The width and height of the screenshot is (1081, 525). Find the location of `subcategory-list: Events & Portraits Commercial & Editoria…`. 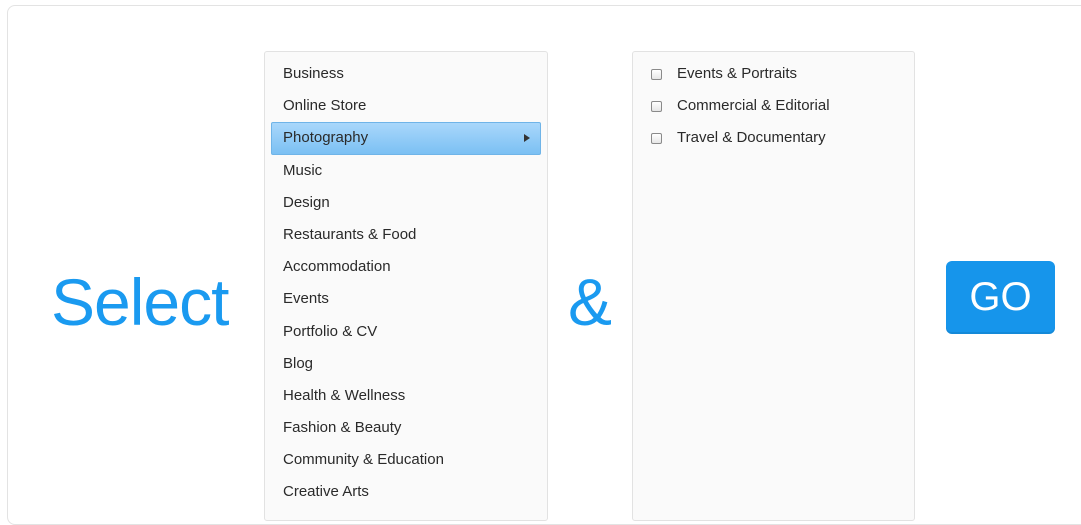

subcategory-list: Events & Portraits Commercial & Editoria… is located at coordinates (773, 103).